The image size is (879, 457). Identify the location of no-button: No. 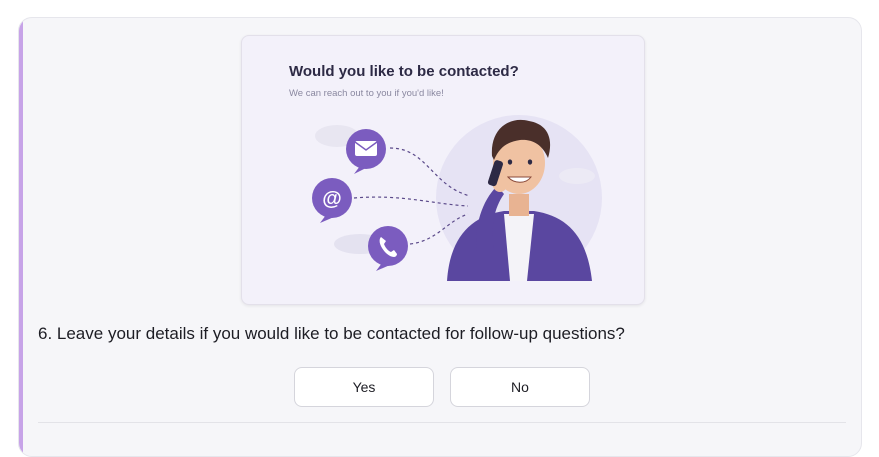
(520, 387).